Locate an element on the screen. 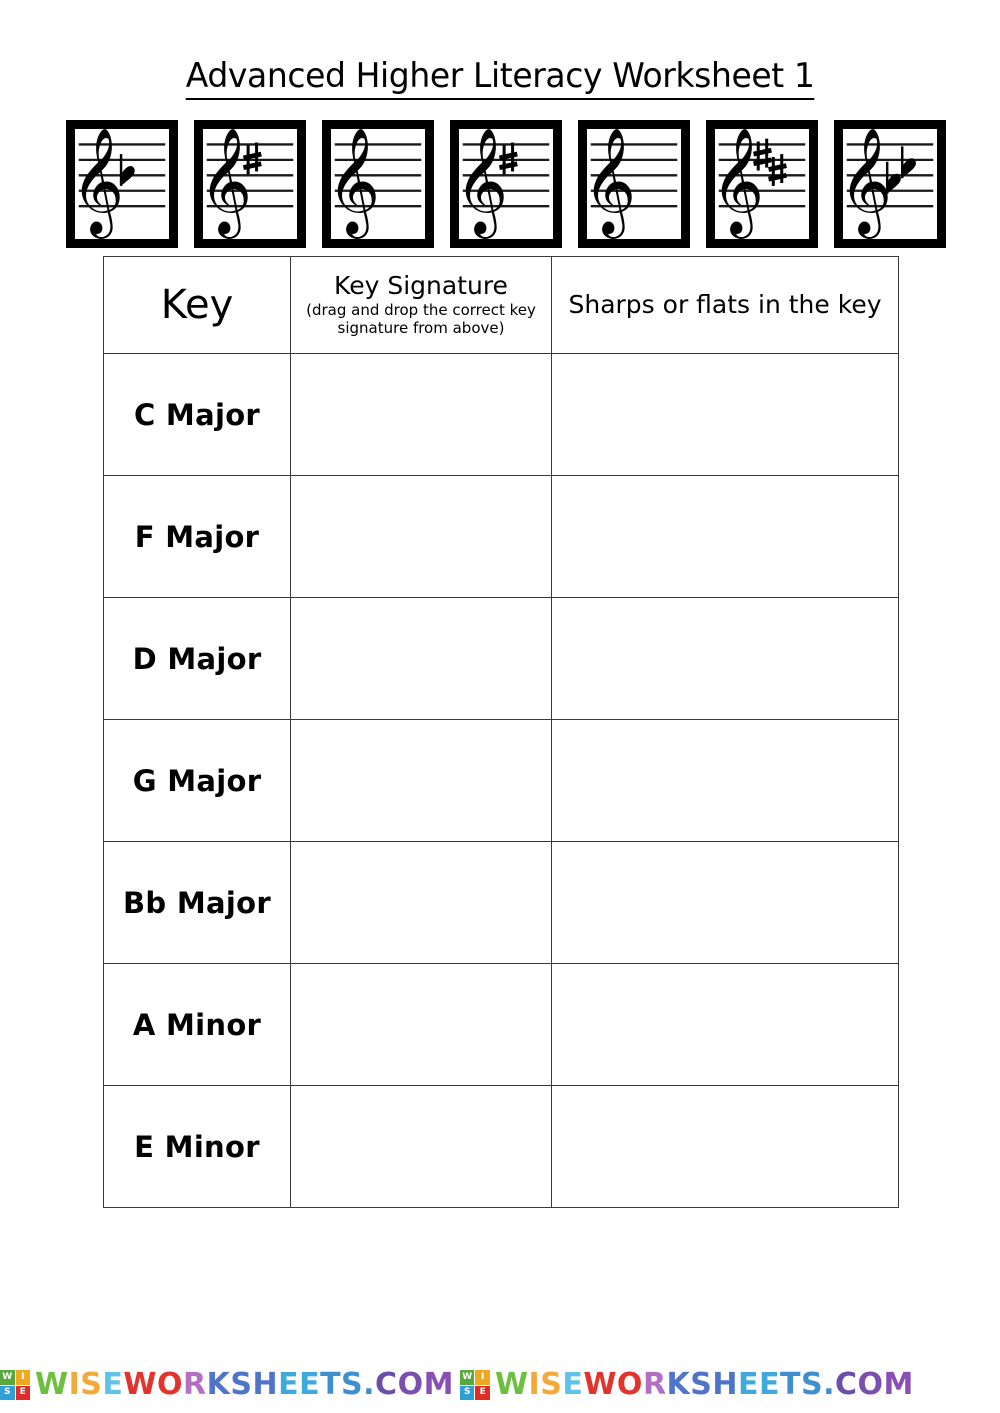 This screenshot has height=1413, width=1000. key-signature-card-1-sharp-b: 𝄞 is located at coordinates (506, 184).